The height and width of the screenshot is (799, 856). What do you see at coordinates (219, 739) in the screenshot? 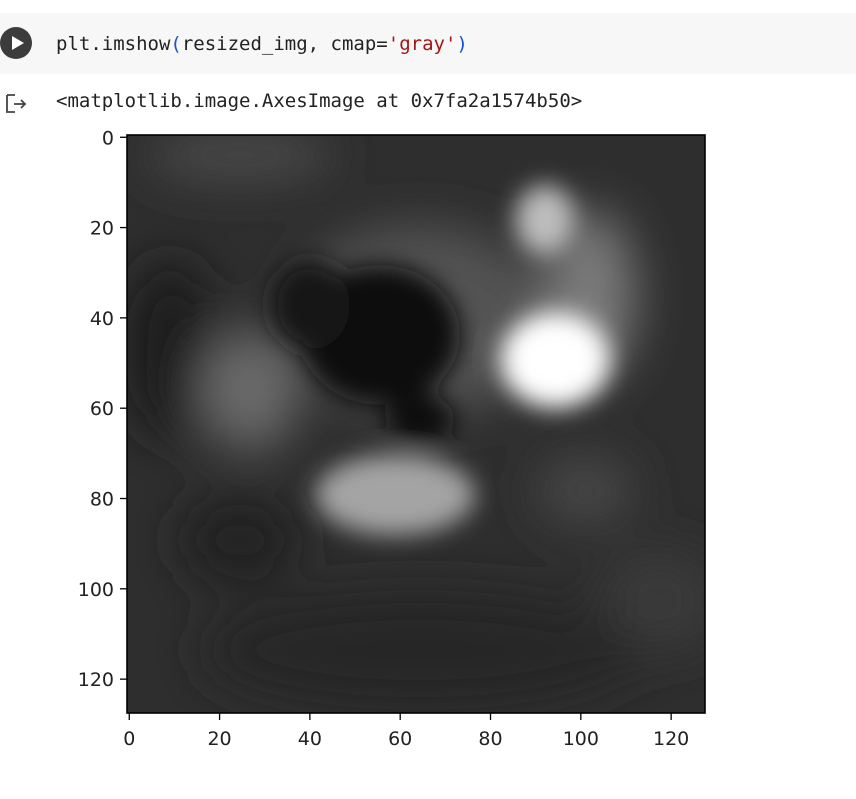
I see `x-tick-label: 20` at bounding box center [219, 739].